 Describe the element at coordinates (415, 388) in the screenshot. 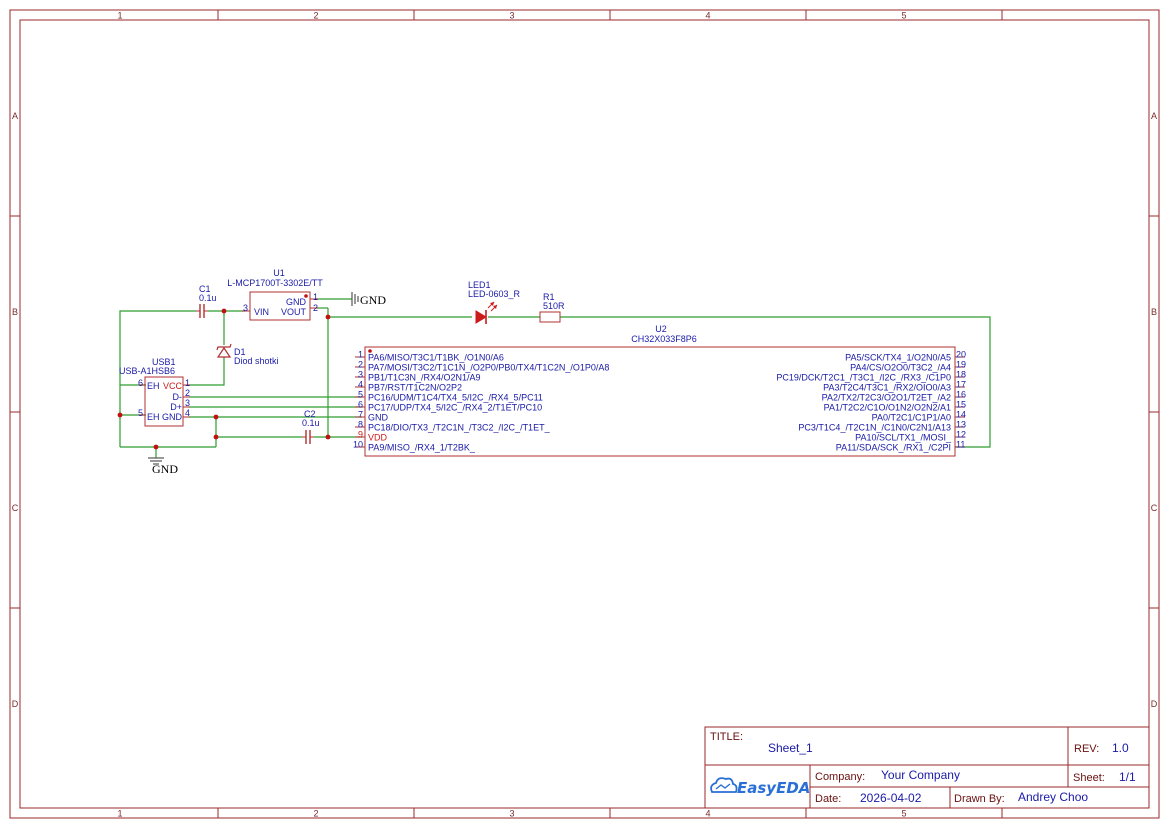

I see `u2-left-pin-name: PB7/RST/T1C2N/O2P2` at that location.